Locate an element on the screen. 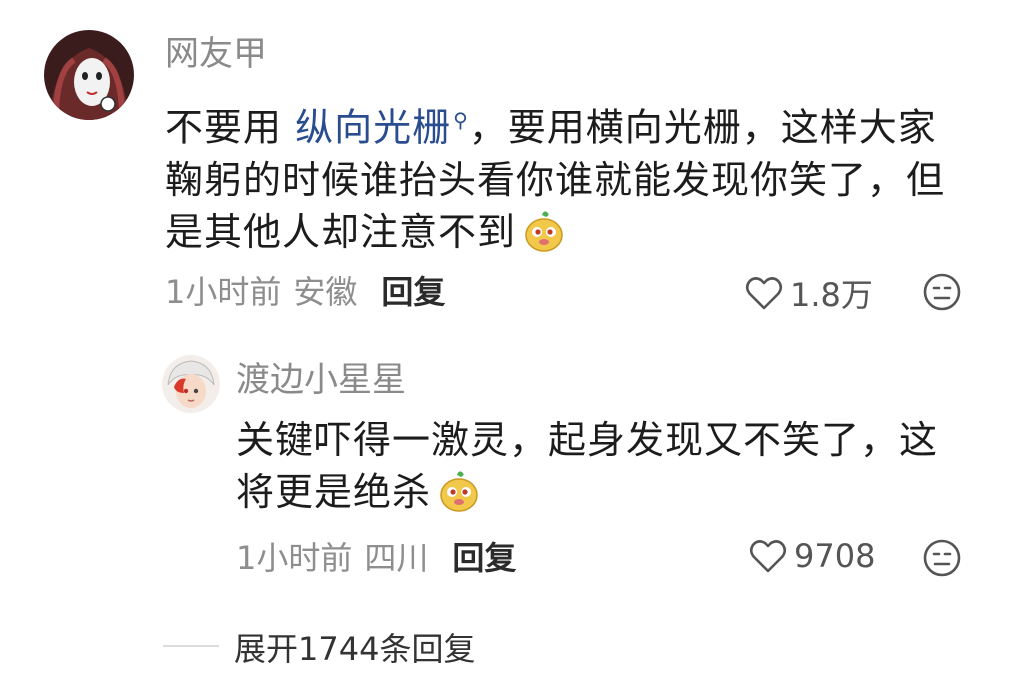 The image size is (1024, 700). reply-body: 关键吓得一激灵，起身发现又不笑了，这 将更是绝杀 is located at coordinates (616, 466).